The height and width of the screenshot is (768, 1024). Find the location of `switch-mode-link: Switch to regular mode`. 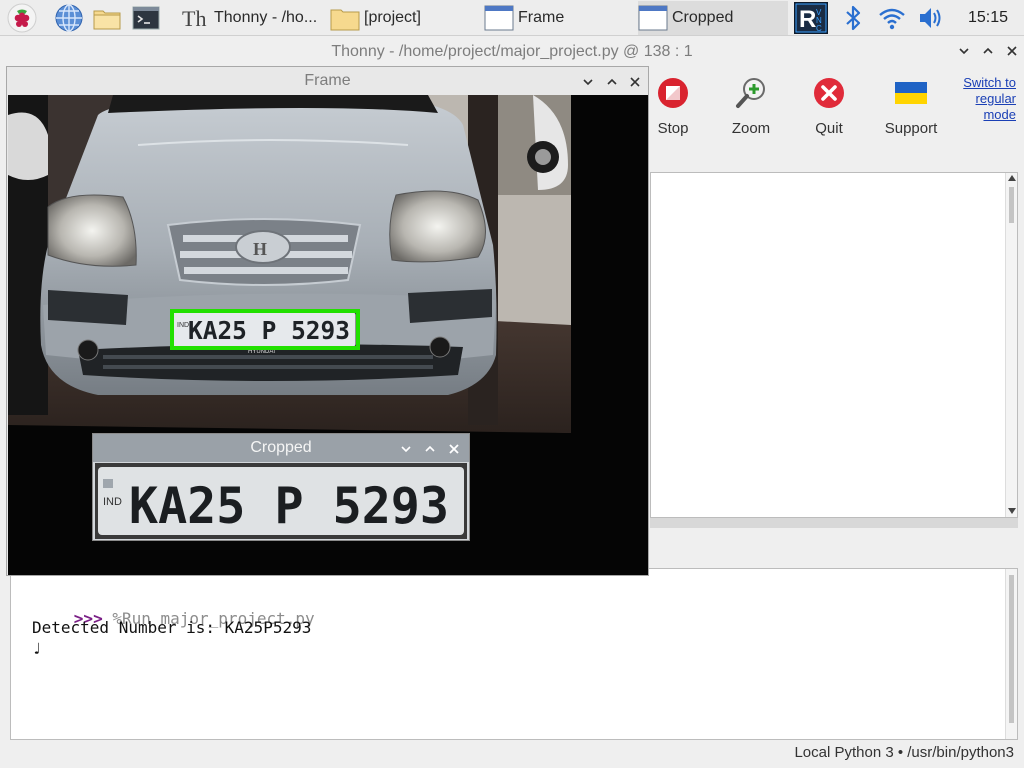

switch-mode-link: Switch to regular mode is located at coordinates (989, 99).